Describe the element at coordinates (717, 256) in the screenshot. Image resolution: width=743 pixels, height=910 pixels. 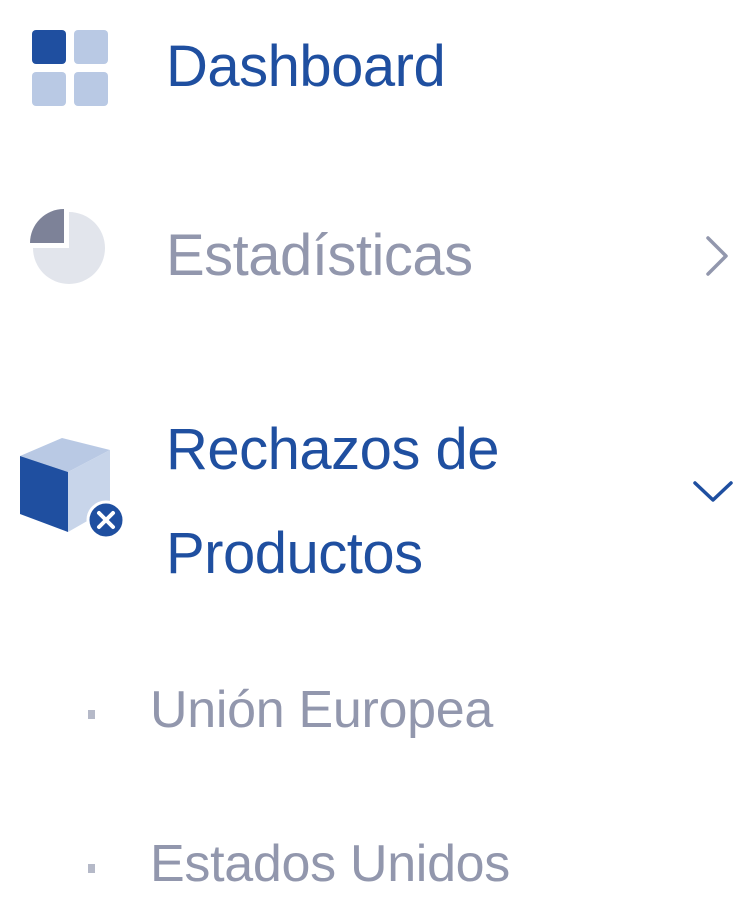
I see `chevron-right-icon` at that location.